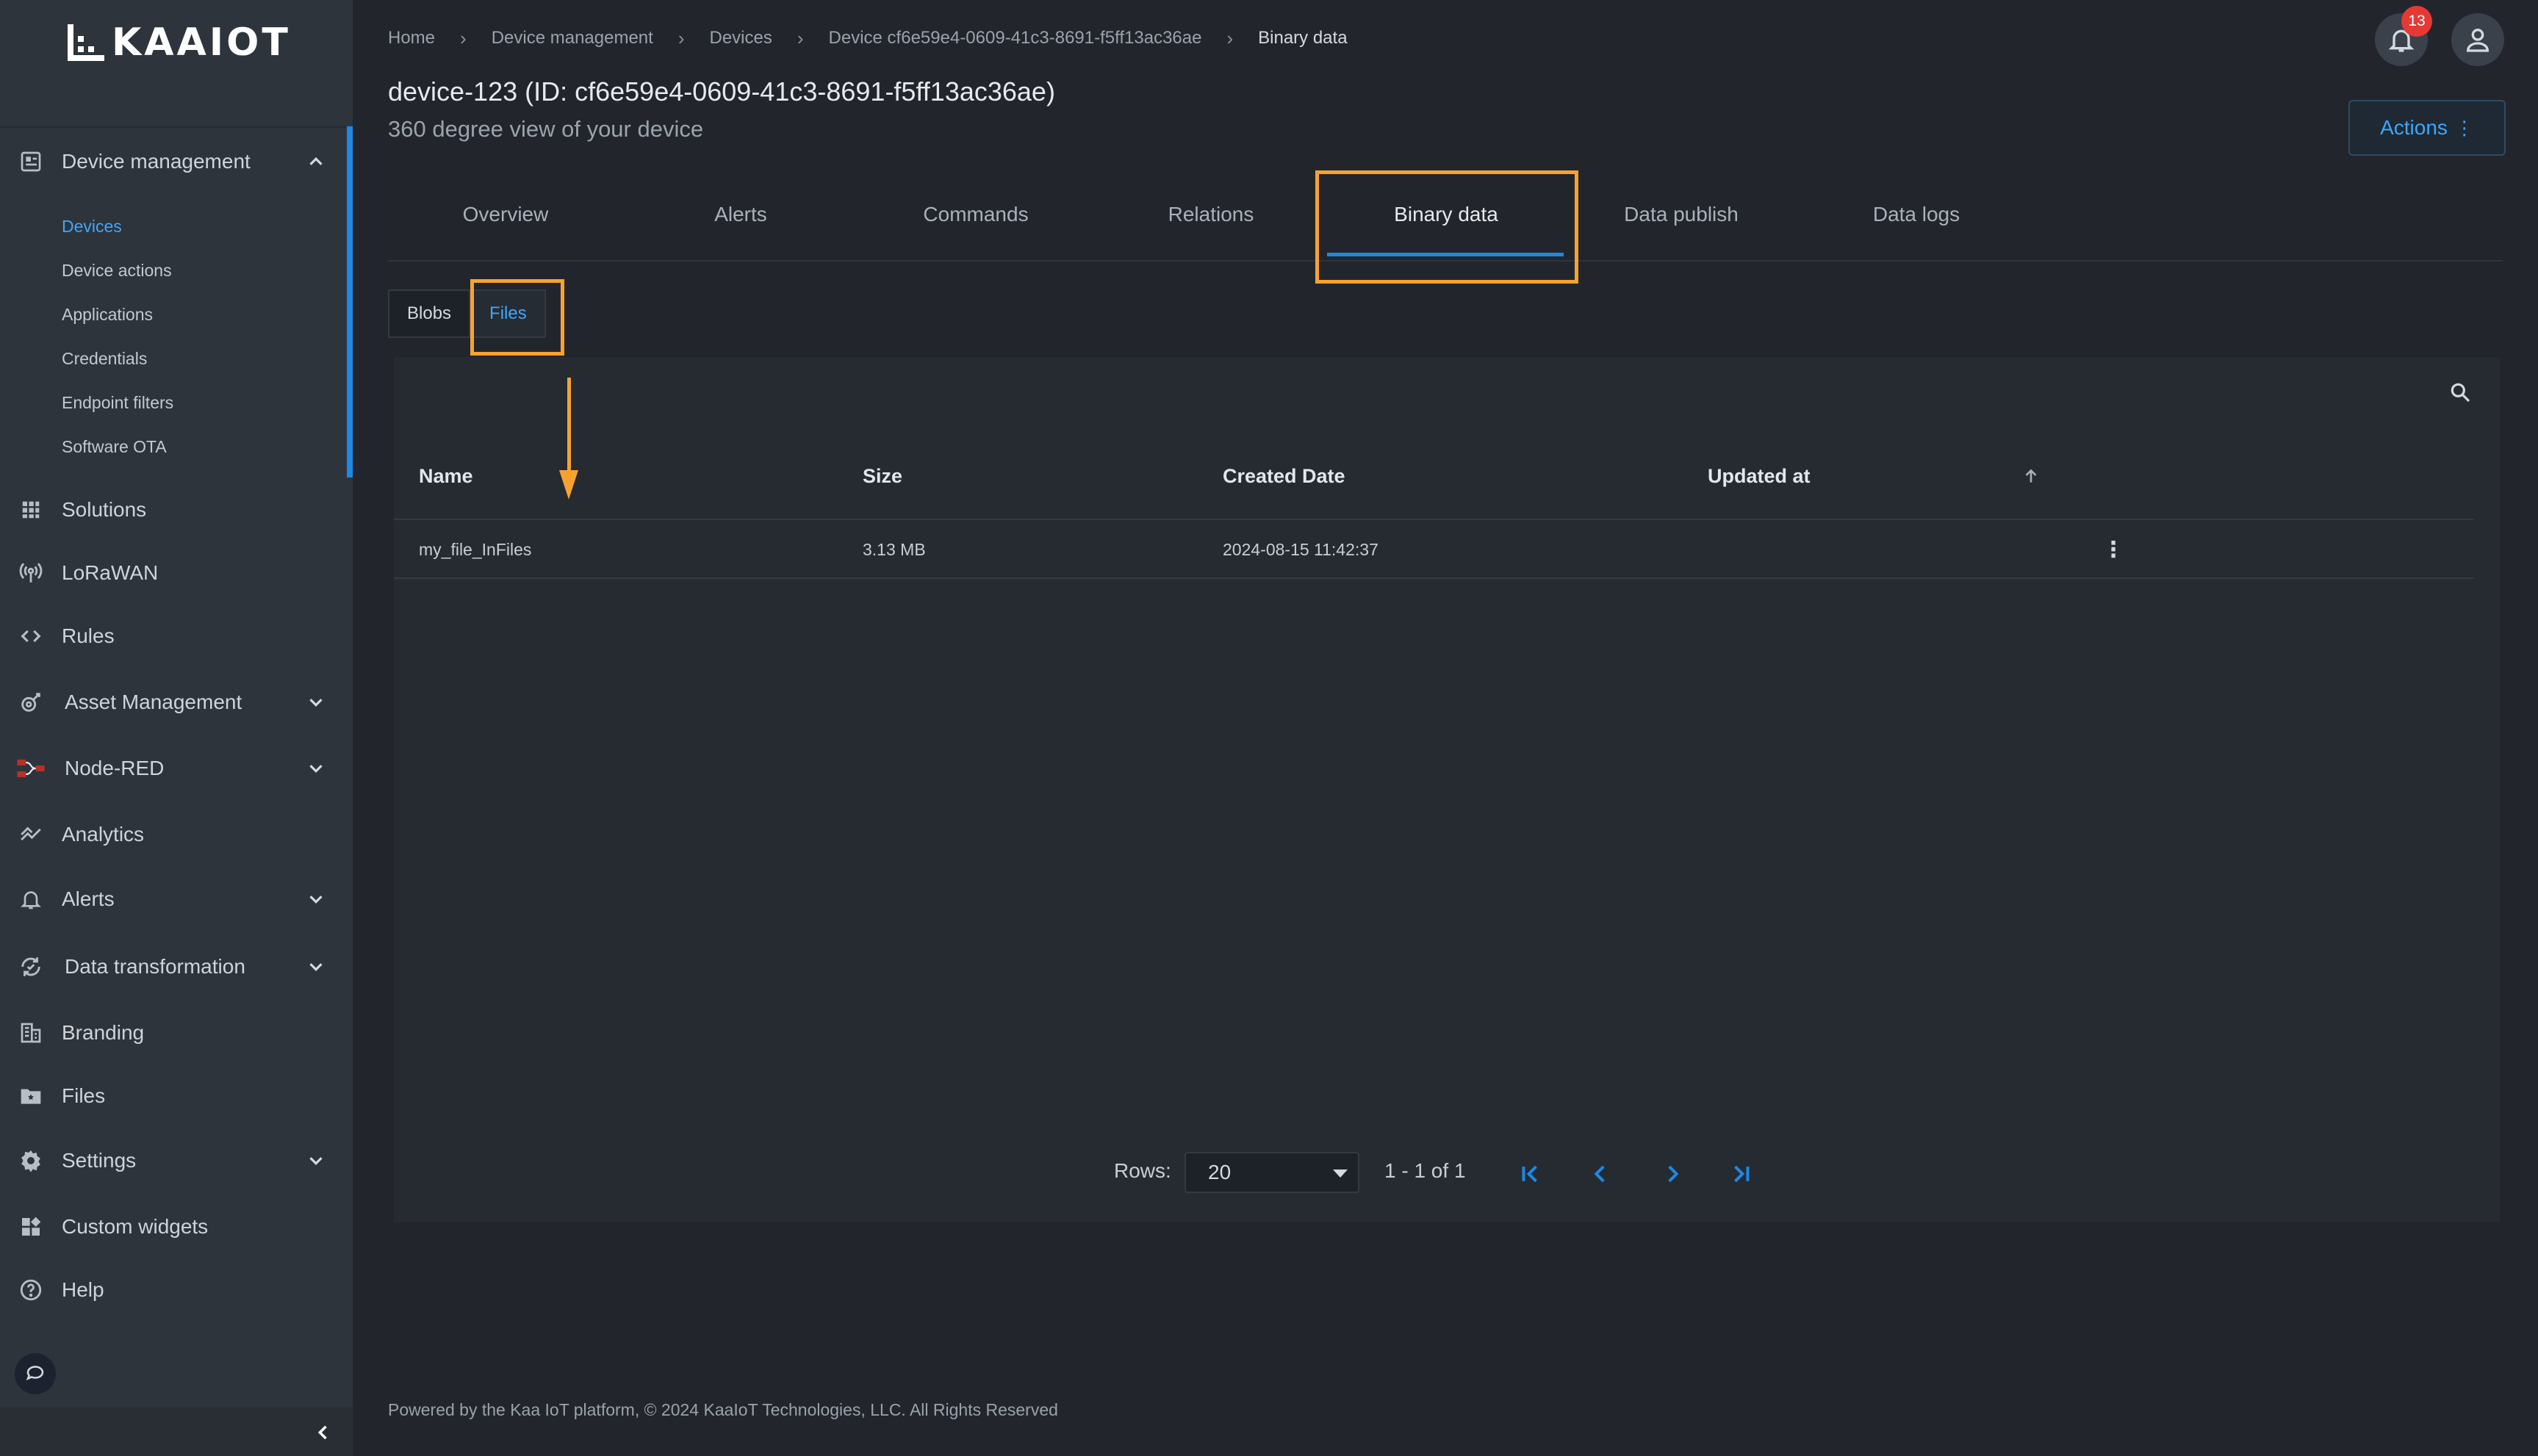 This screenshot has height=1456, width=2538. What do you see at coordinates (173, 1290) in the screenshot?
I see `sidebar-item-help: Help` at bounding box center [173, 1290].